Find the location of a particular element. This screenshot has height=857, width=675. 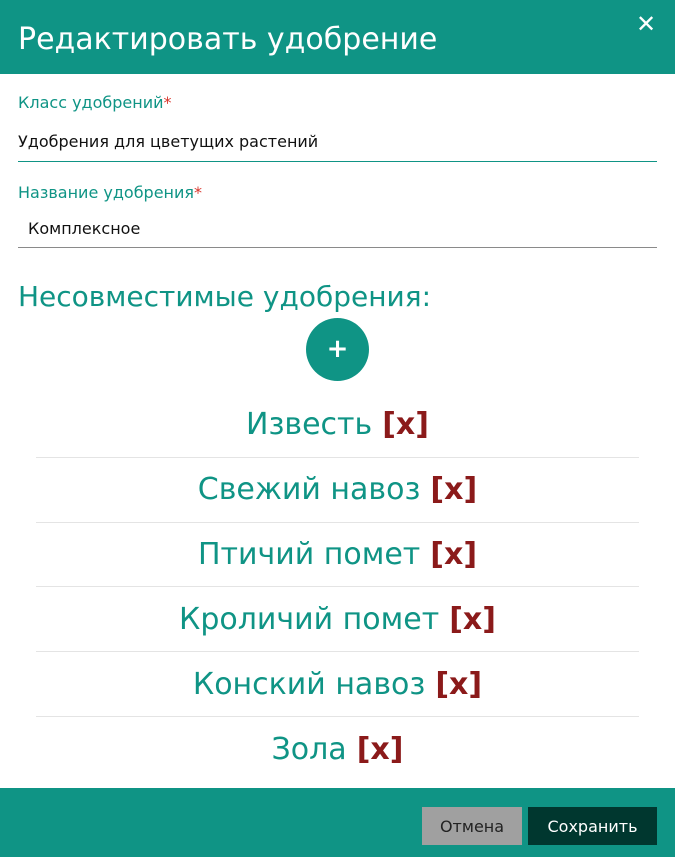

class-field-input is located at coordinates (337, 141).